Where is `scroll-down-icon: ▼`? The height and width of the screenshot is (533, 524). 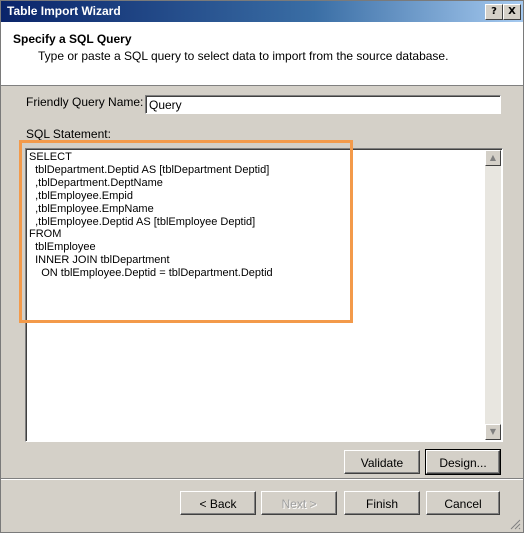
scroll-down-icon: ▼ is located at coordinates (493, 432).